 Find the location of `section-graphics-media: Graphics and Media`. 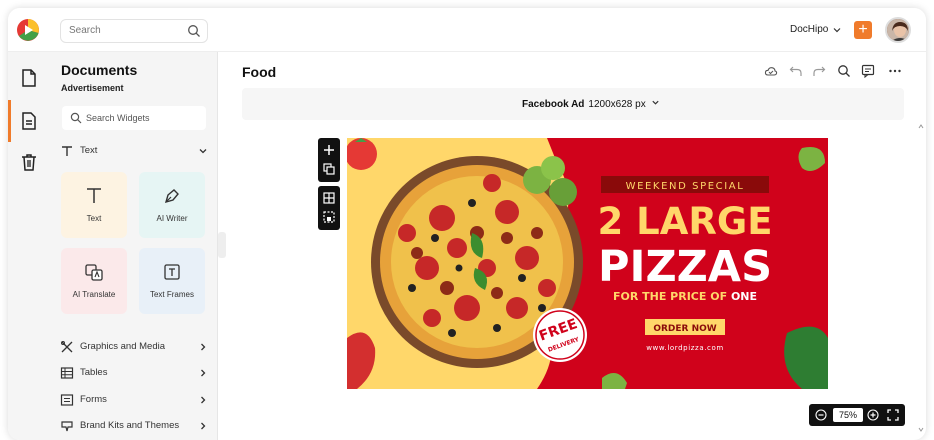

section-graphics-media: Graphics and Media is located at coordinates (134, 347).